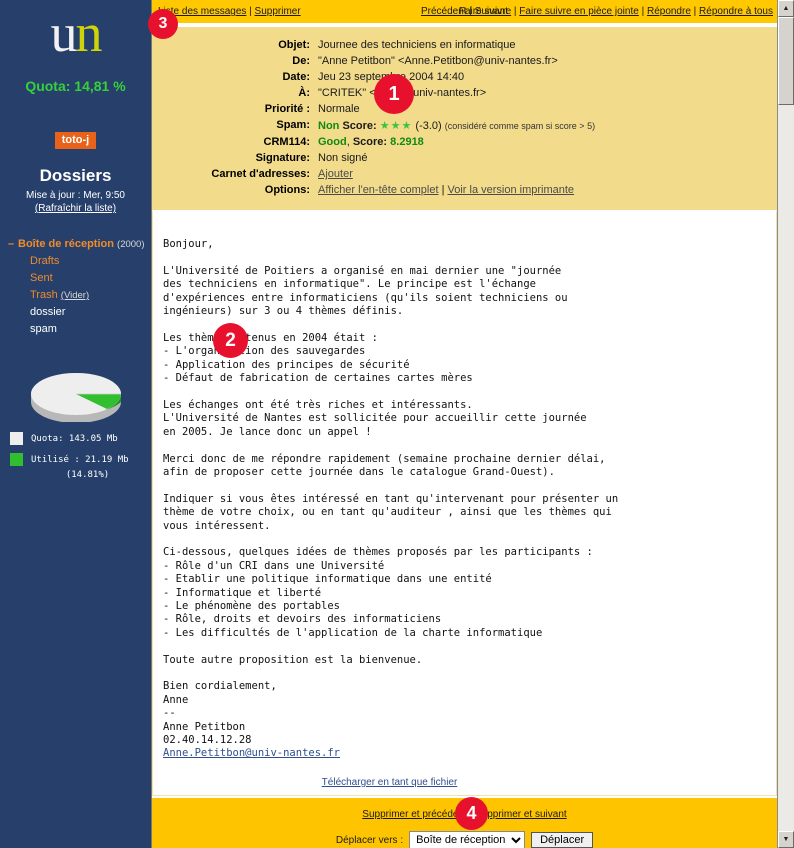 The height and width of the screenshot is (848, 794). I want to click on collapse-toggle-icon: –, so click(13, 244).